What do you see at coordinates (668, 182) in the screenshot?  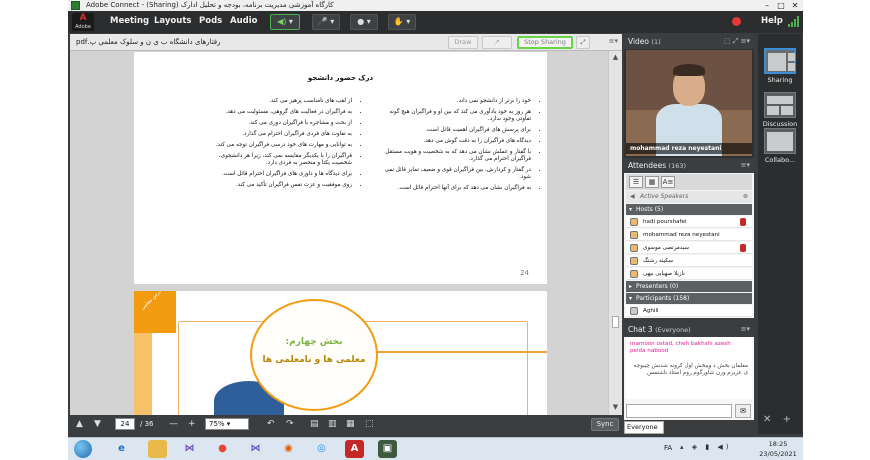 I see `sort-icon: A≡` at bounding box center [668, 182].